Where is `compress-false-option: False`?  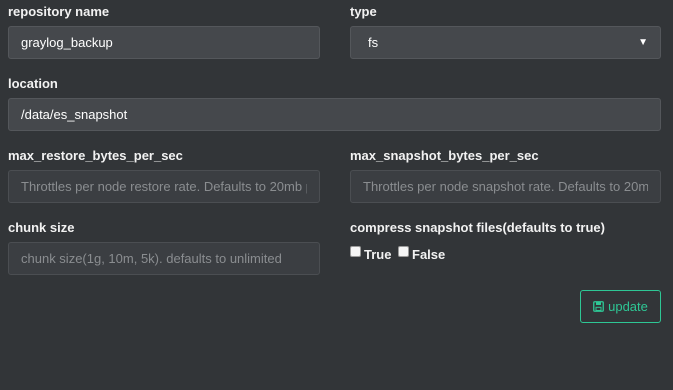
compress-false-option: False is located at coordinates (422, 254).